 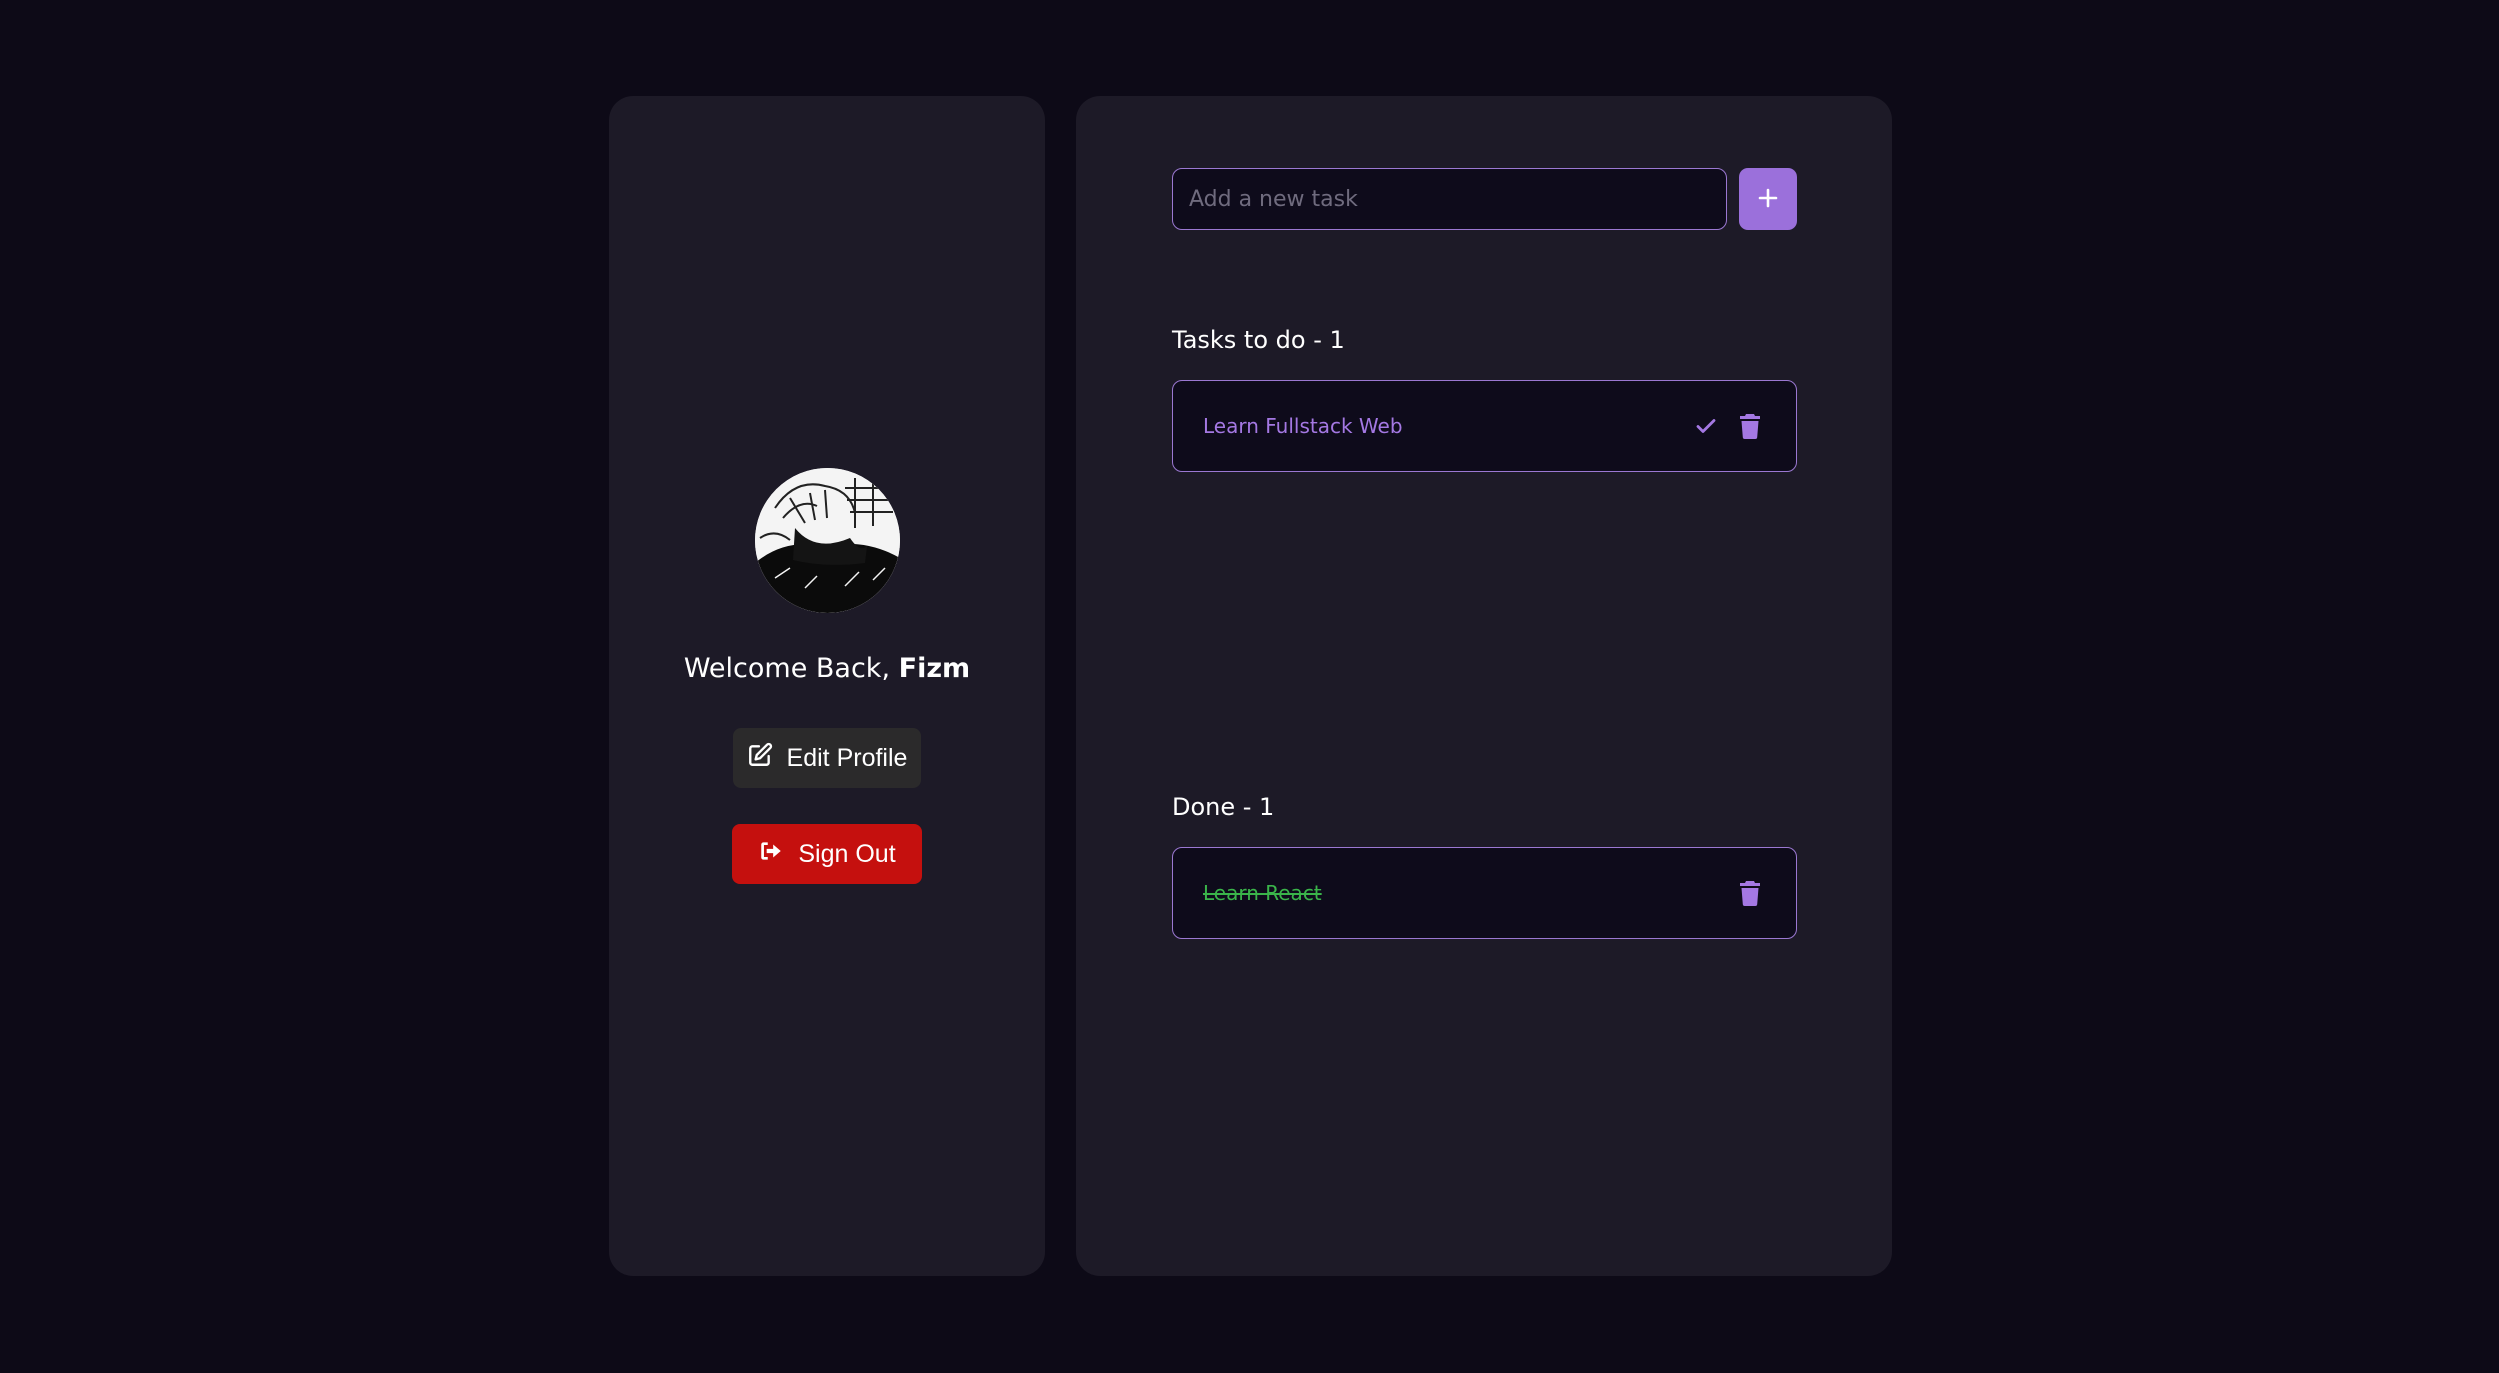 What do you see at coordinates (1484, 893) in the screenshot?
I see `done-task-item: Learn React` at bounding box center [1484, 893].